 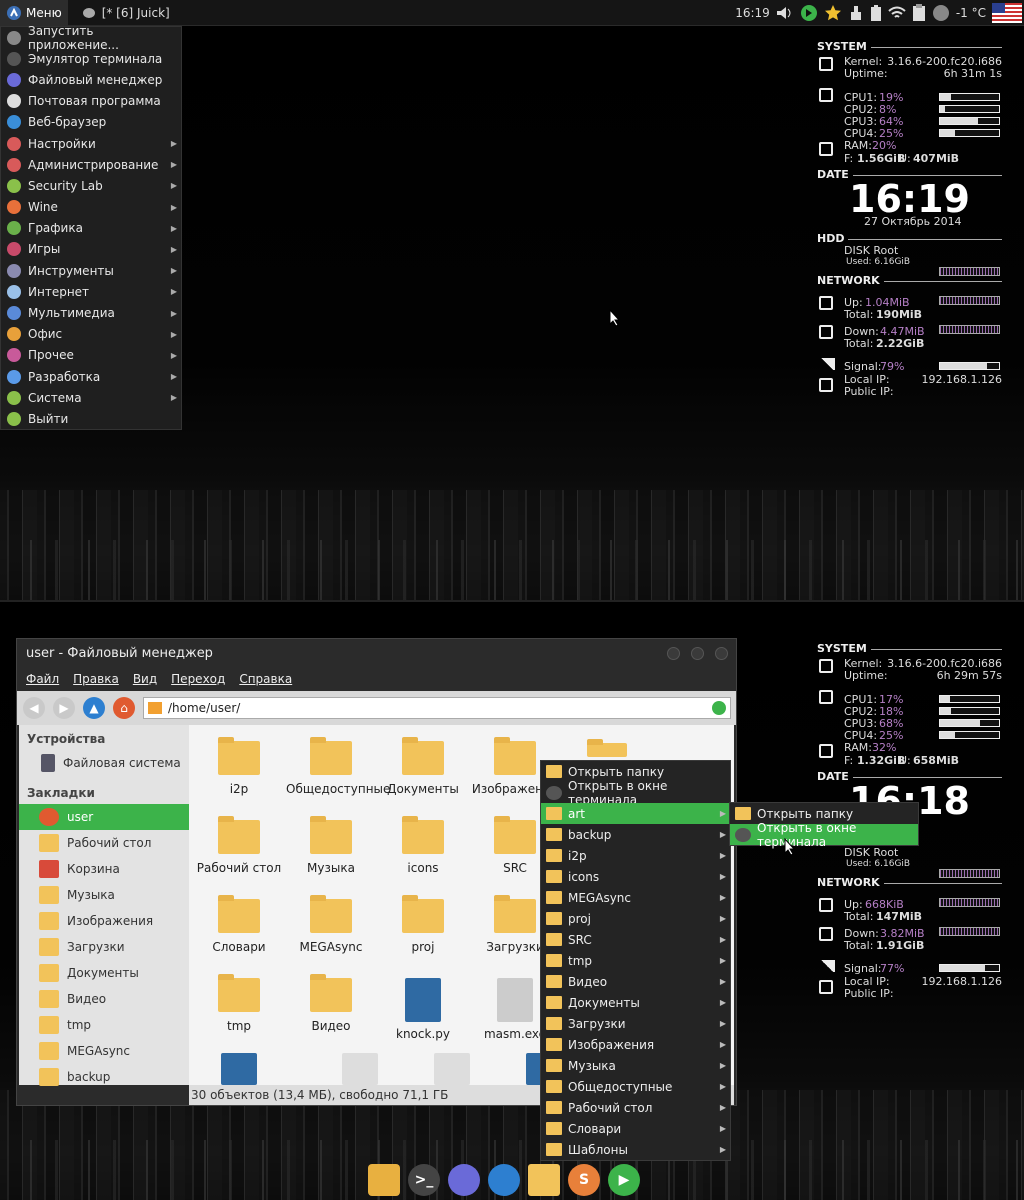 I want to click on star-icon, so click(x=833, y=13).